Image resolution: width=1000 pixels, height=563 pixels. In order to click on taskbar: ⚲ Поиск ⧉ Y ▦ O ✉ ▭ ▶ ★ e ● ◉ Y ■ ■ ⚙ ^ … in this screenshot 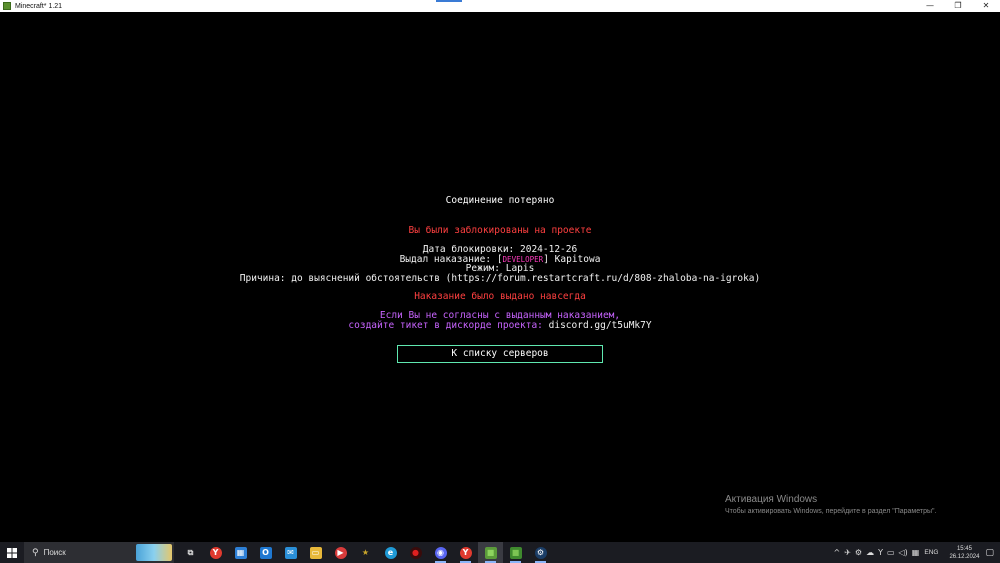, I will do `click(500, 552)`.